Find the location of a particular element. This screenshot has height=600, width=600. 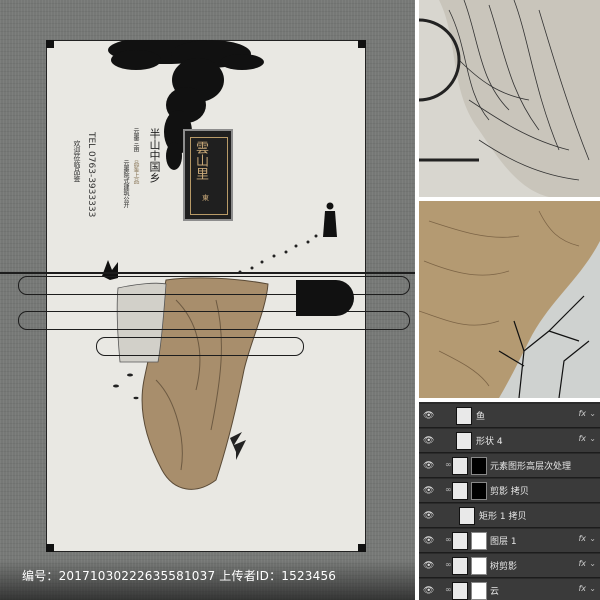

title-card: 雲山里 東 is located at coordinates (208, 175).